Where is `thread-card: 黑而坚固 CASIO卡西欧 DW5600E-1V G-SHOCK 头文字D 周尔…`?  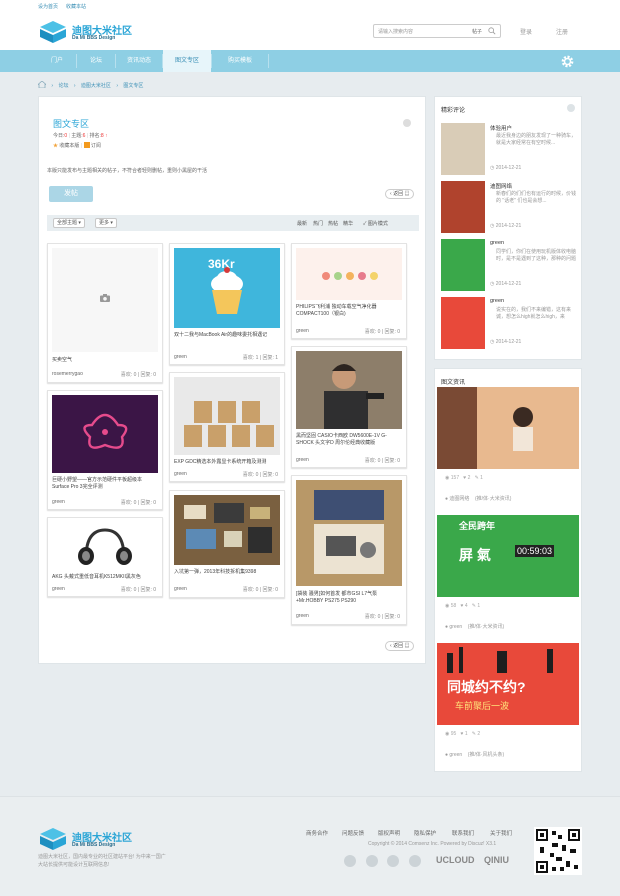
thread-card: 黑而坚固 CASIO卡西欧 DW5600E-1V G-SHOCK 头文字D 周尔… is located at coordinates (349, 407).